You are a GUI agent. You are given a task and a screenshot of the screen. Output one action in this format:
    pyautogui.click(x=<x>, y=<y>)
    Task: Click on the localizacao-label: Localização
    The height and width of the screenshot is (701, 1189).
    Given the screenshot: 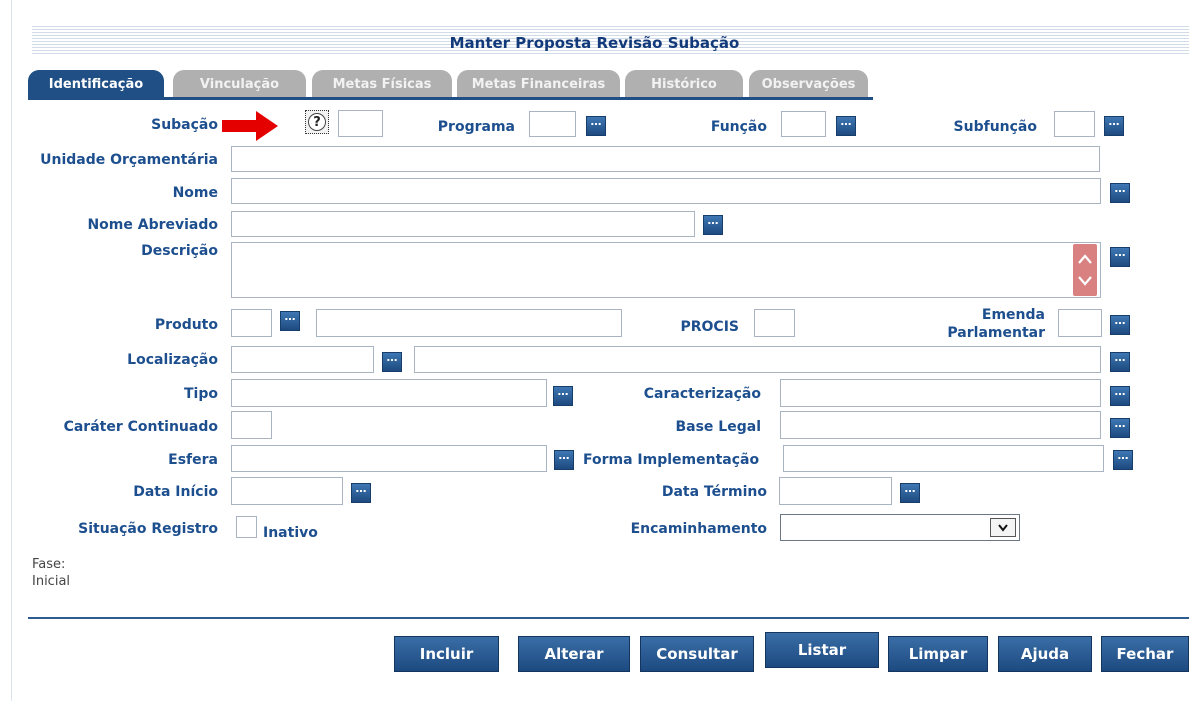 What is the action you would take?
    pyautogui.click(x=172, y=360)
    